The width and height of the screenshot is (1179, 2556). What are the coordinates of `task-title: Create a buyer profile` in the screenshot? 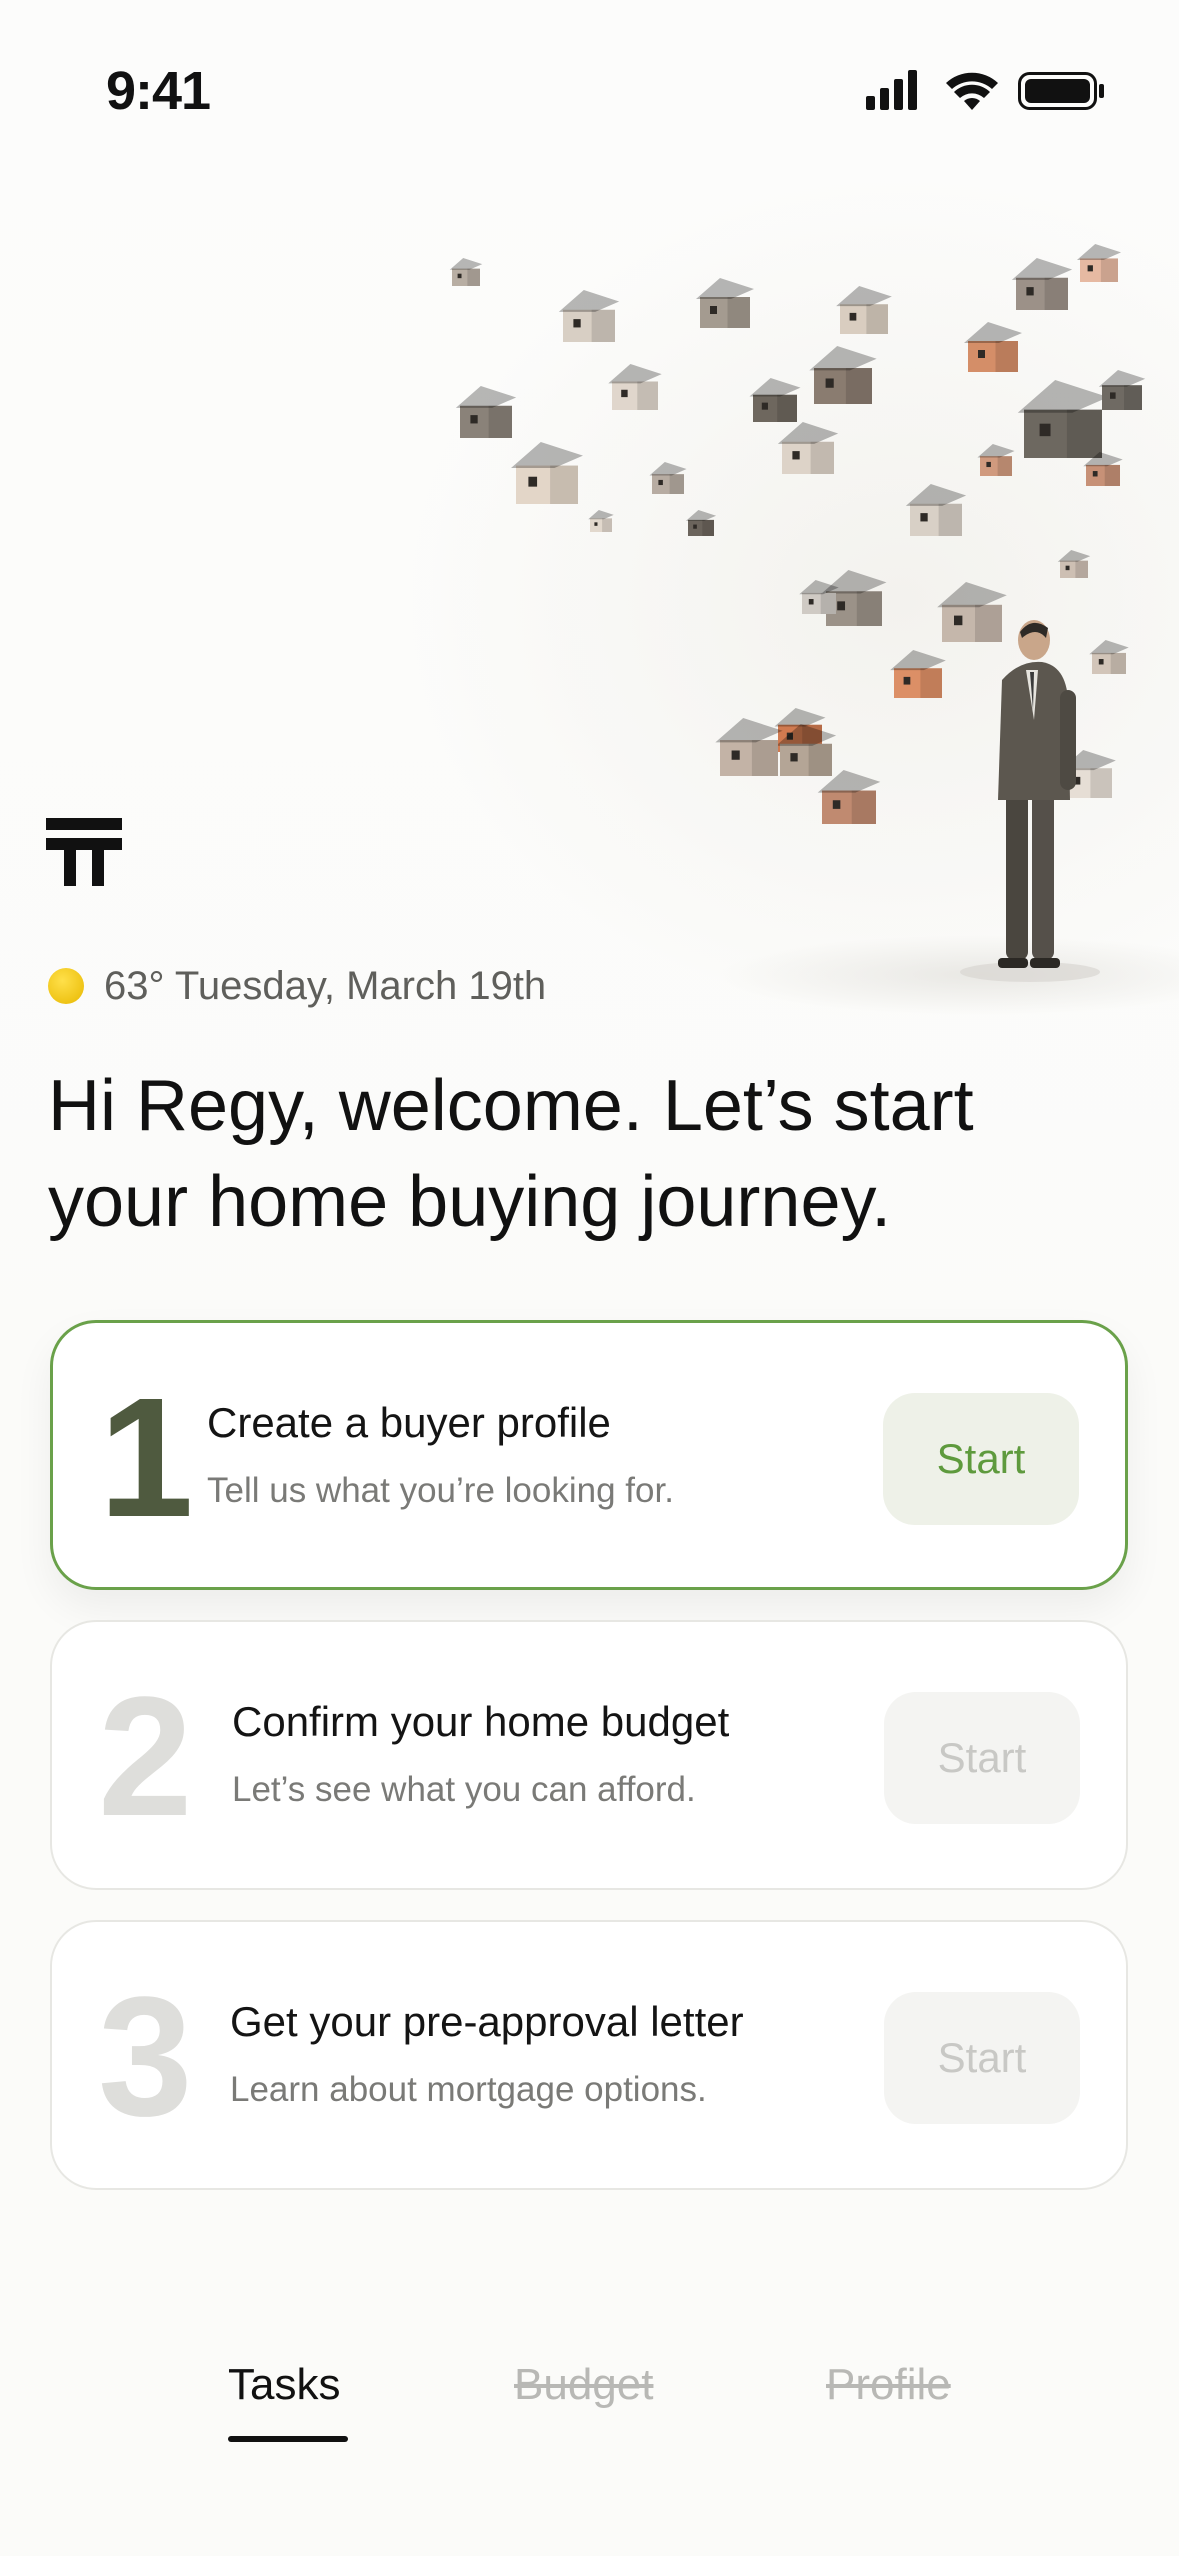 It's located at (409, 1422).